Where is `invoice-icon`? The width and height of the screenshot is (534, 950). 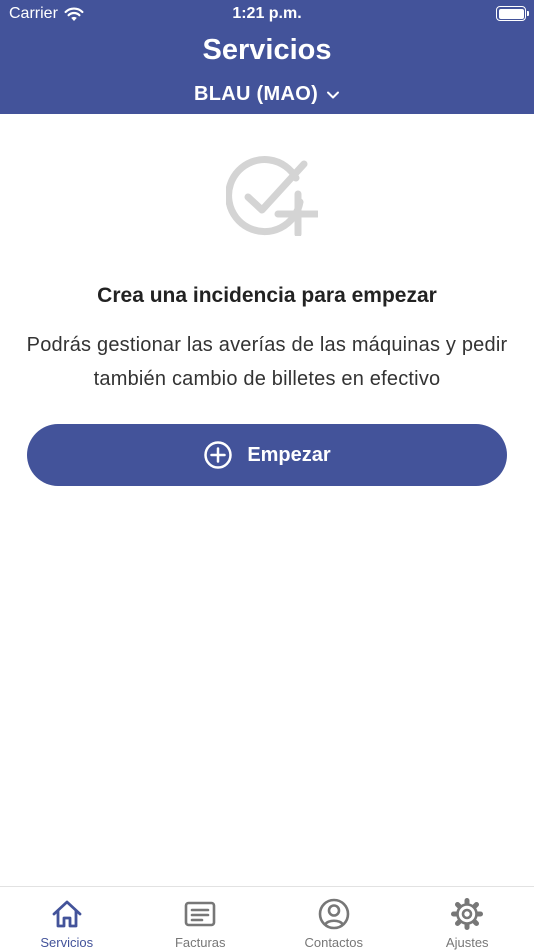 invoice-icon is located at coordinates (200, 914).